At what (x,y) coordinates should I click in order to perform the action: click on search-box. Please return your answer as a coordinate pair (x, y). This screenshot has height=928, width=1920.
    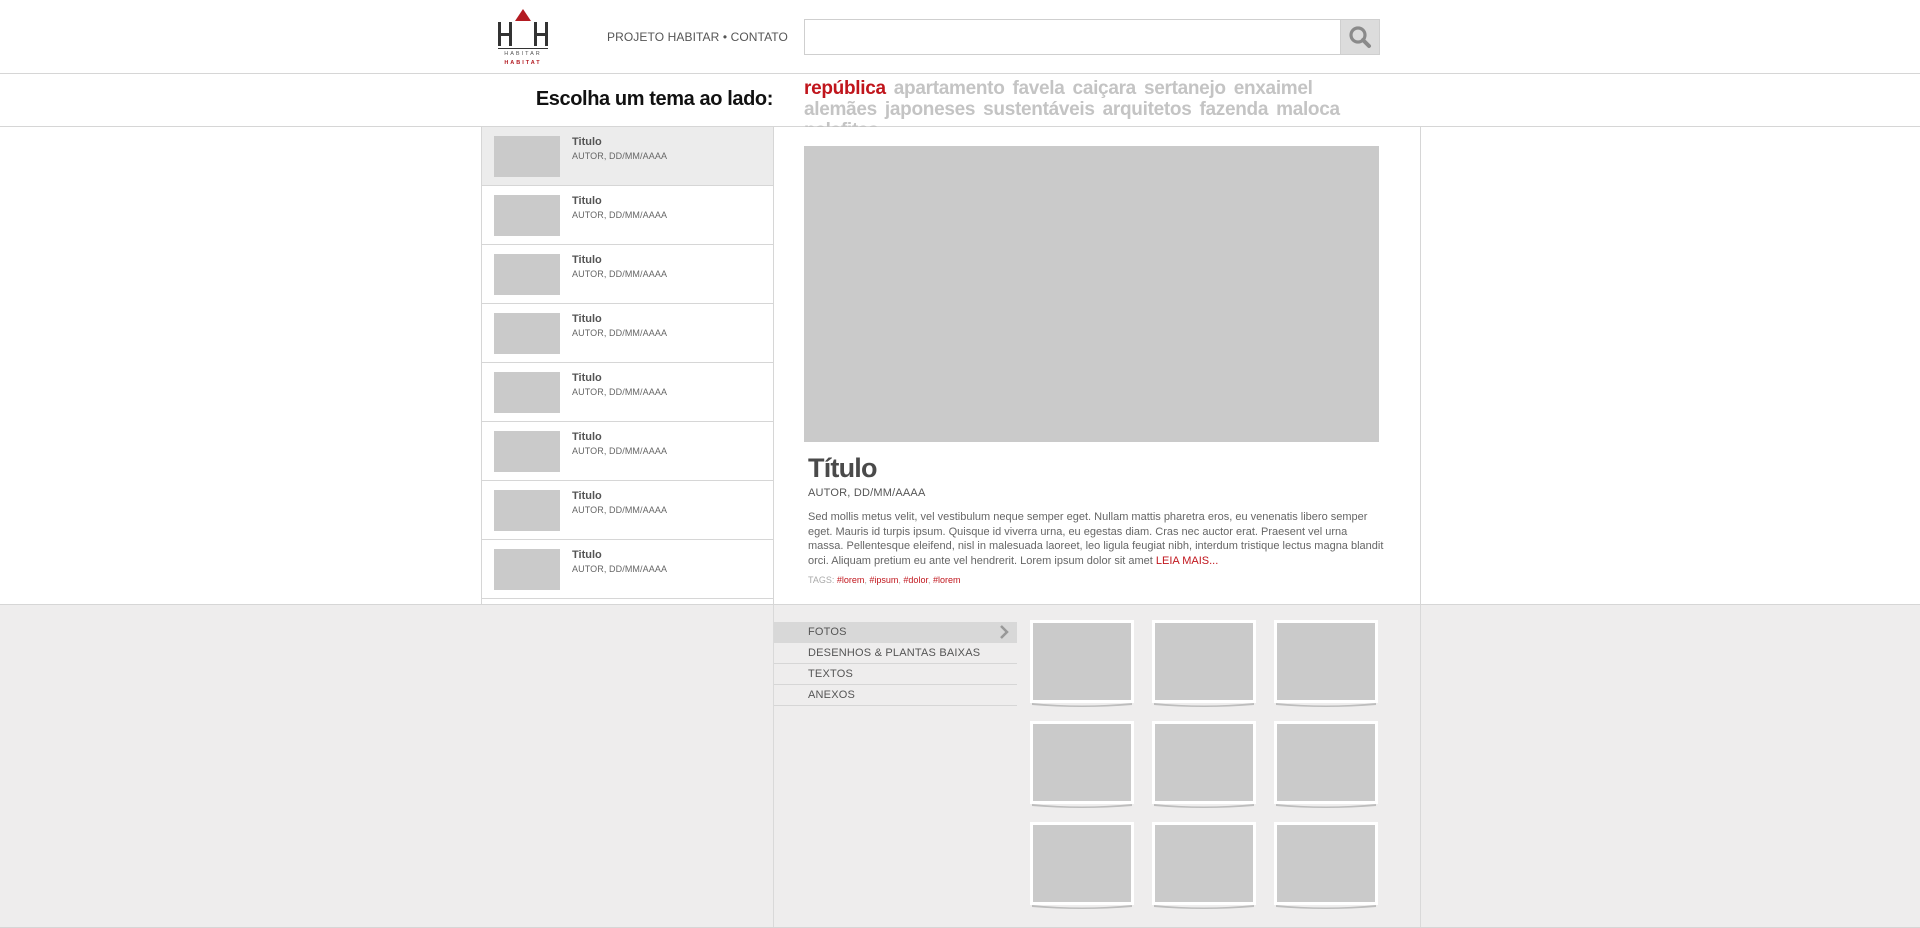
    Looking at the image, I should click on (1092, 37).